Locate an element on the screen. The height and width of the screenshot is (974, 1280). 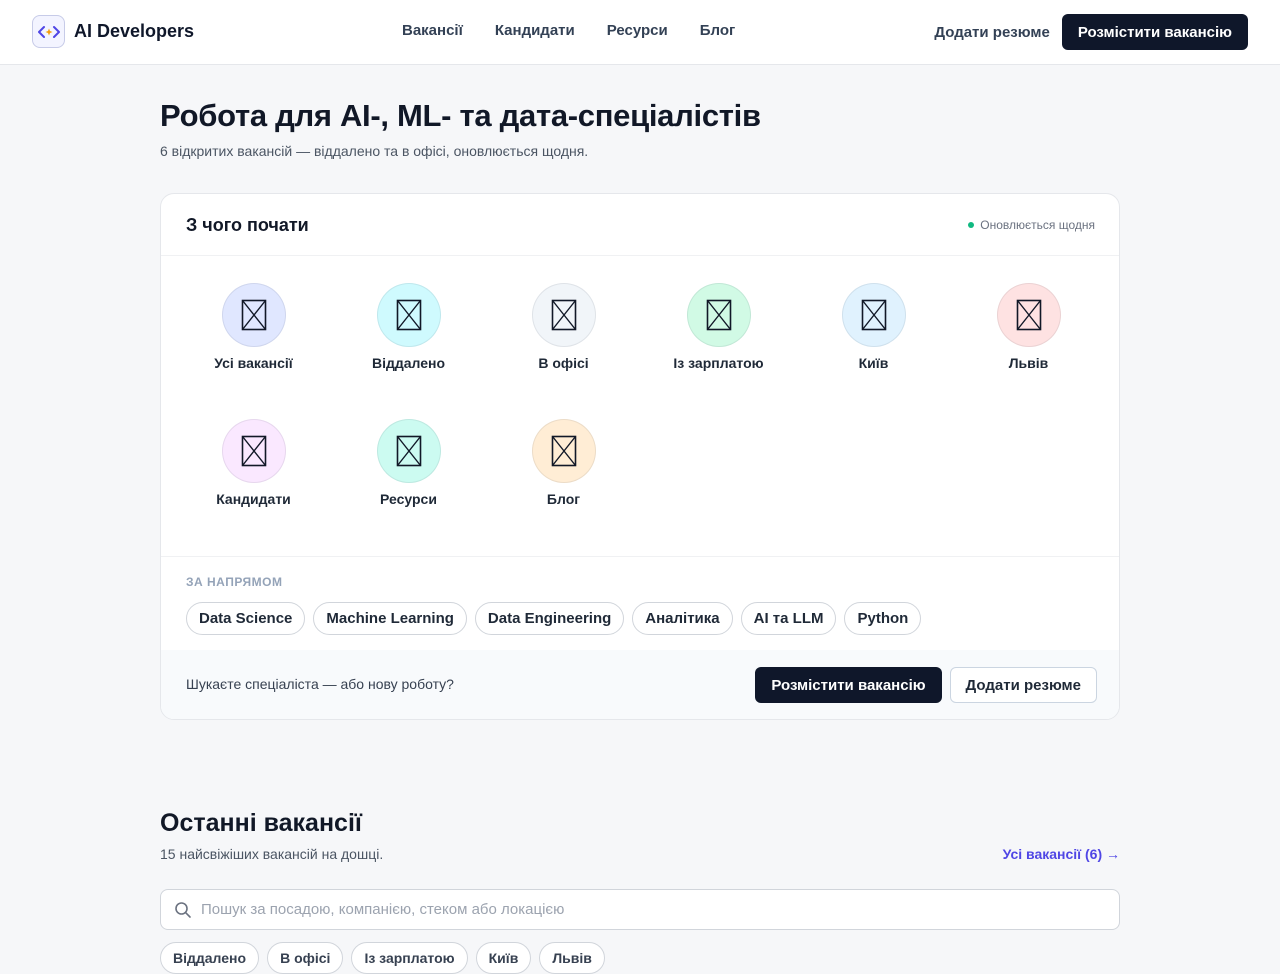
filter-office: В офісі is located at coordinates (305, 958).